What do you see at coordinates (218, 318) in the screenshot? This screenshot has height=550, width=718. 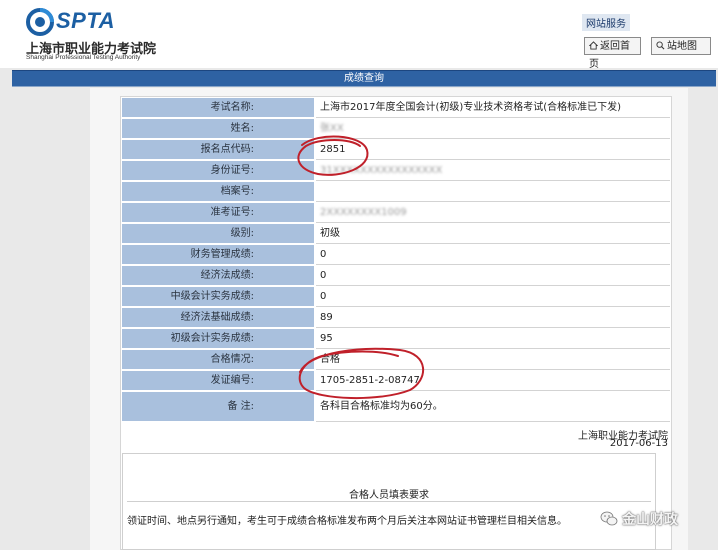 I see `label-basic-economic-law-score: 经济法基础成绩:` at bounding box center [218, 318].